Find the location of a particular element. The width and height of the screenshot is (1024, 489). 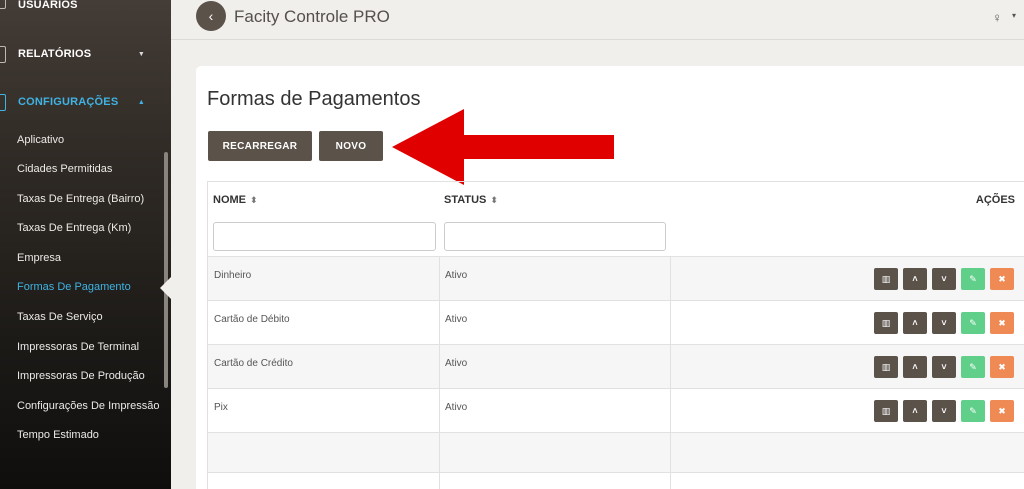

settings-icon is located at coordinates (3, 102).